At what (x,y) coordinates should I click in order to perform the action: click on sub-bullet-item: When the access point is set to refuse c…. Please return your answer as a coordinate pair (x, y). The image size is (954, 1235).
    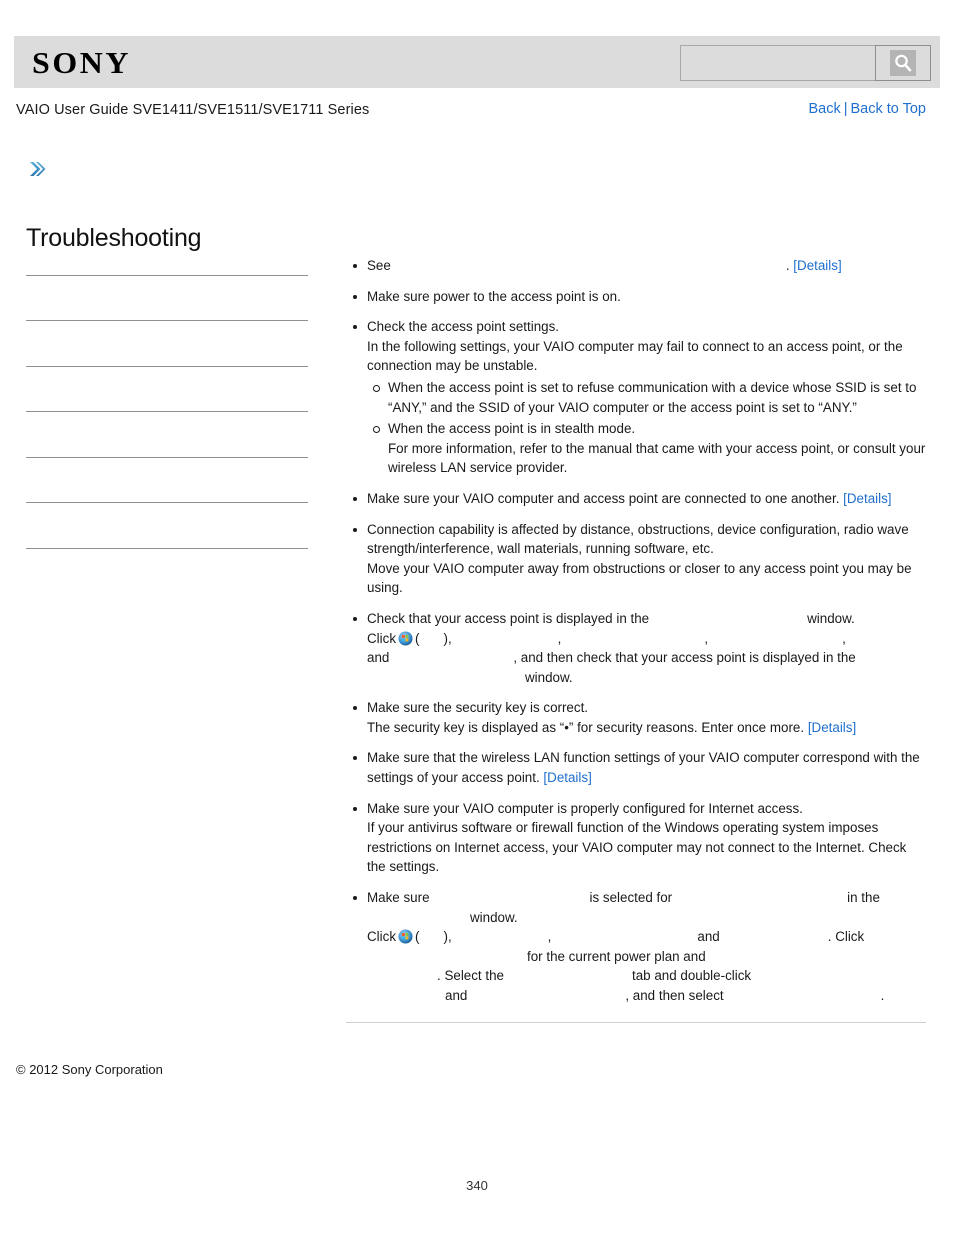
    Looking at the image, I should click on (647, 397).